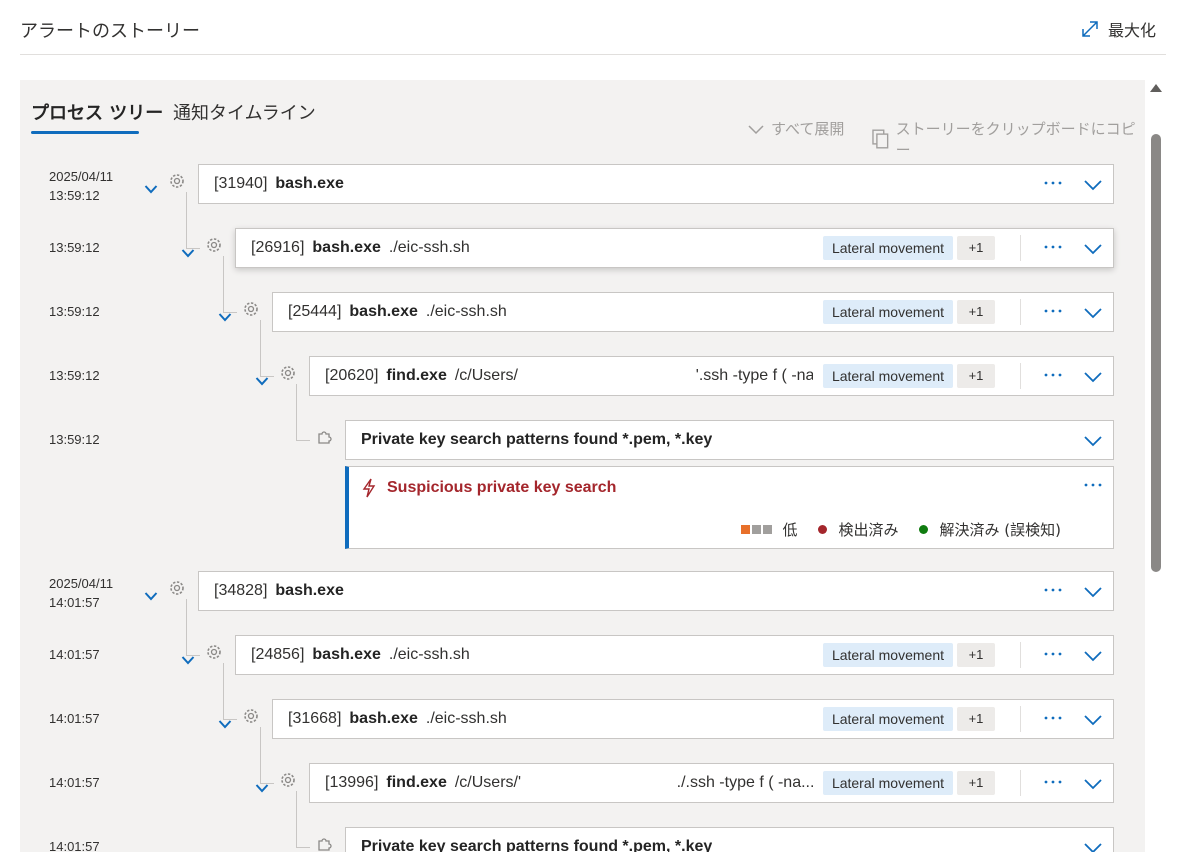 The image size is (1200, 852). Describe the element at coordinates (241, 590) in the screenshot. I see `process-id: [34828]` at that location.